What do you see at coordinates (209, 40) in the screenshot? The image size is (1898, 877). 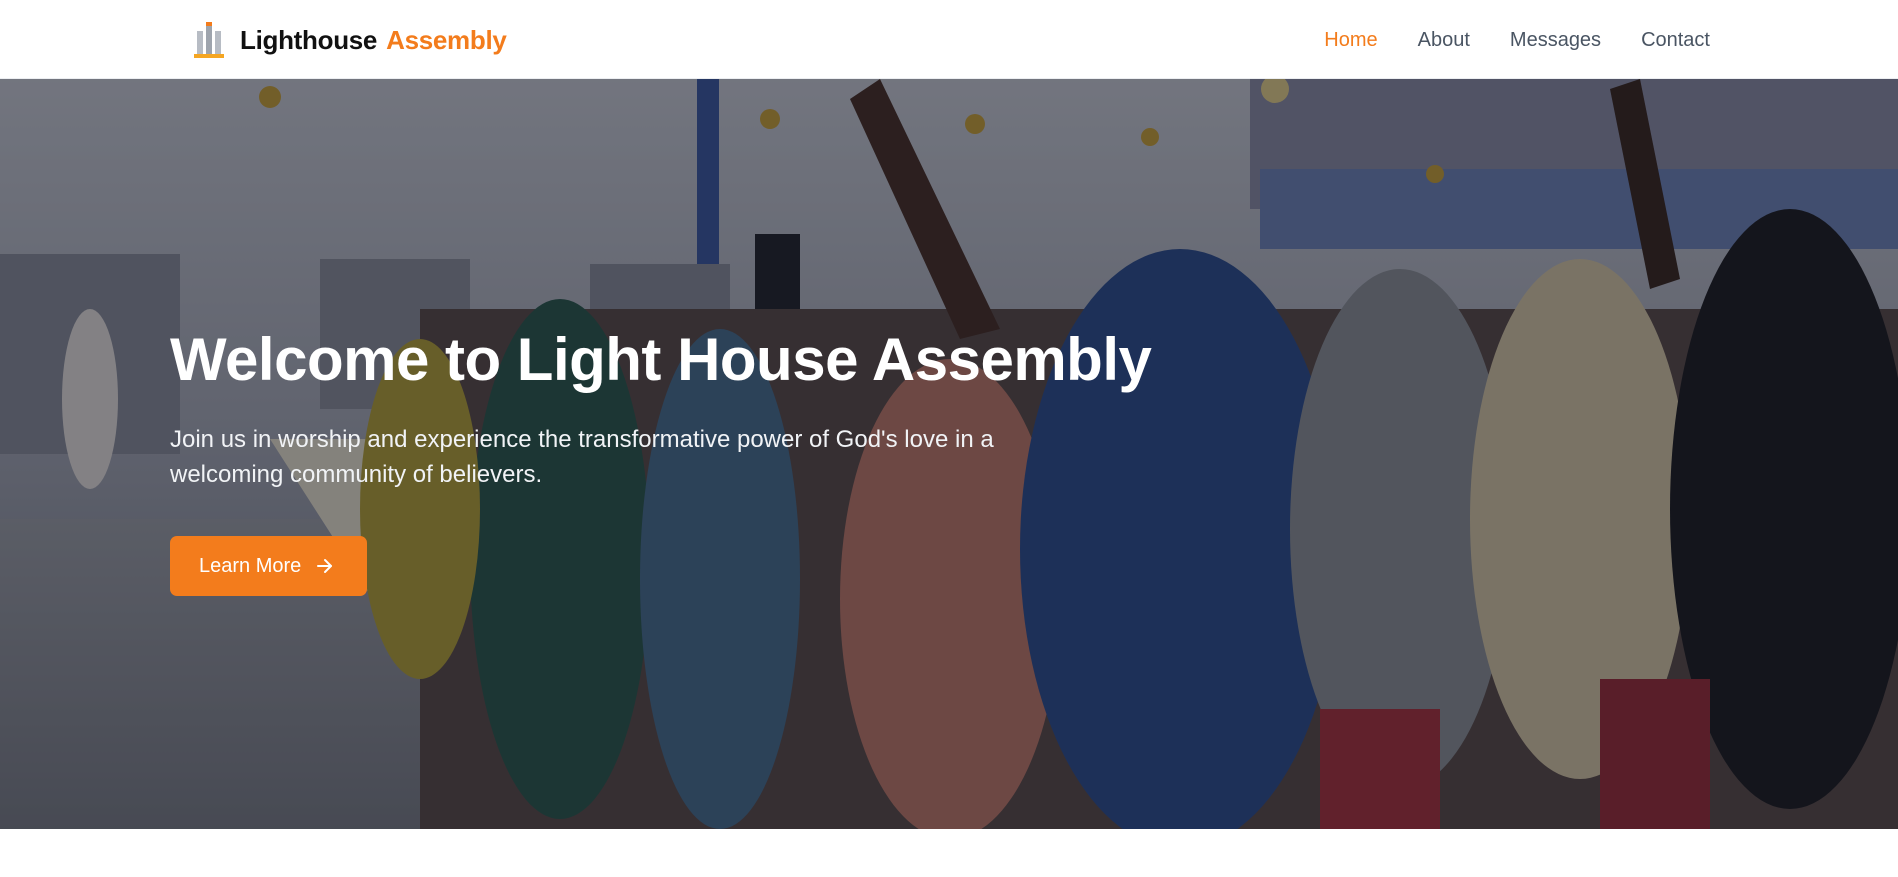 I see `lighthouse-pillars-icon` at bounding box center [209, 40].